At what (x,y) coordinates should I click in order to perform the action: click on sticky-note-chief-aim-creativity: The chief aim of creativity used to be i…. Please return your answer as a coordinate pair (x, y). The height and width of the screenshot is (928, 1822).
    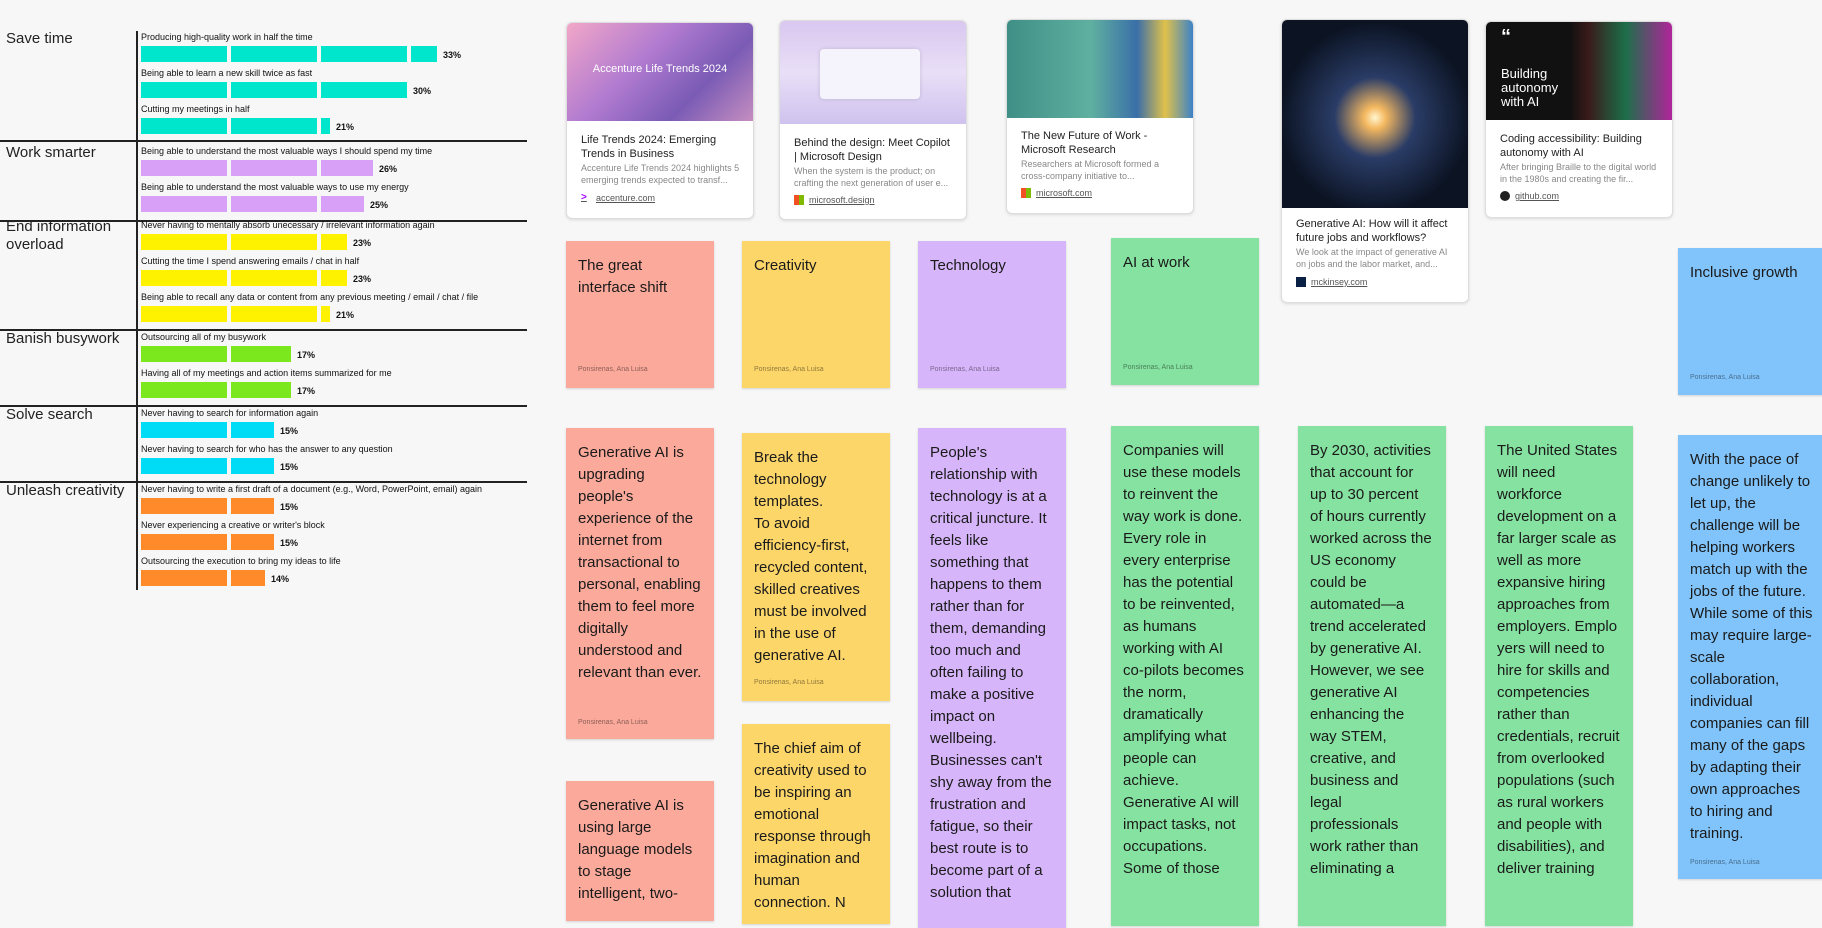
    Looking at the image, I should click on (816, 824).